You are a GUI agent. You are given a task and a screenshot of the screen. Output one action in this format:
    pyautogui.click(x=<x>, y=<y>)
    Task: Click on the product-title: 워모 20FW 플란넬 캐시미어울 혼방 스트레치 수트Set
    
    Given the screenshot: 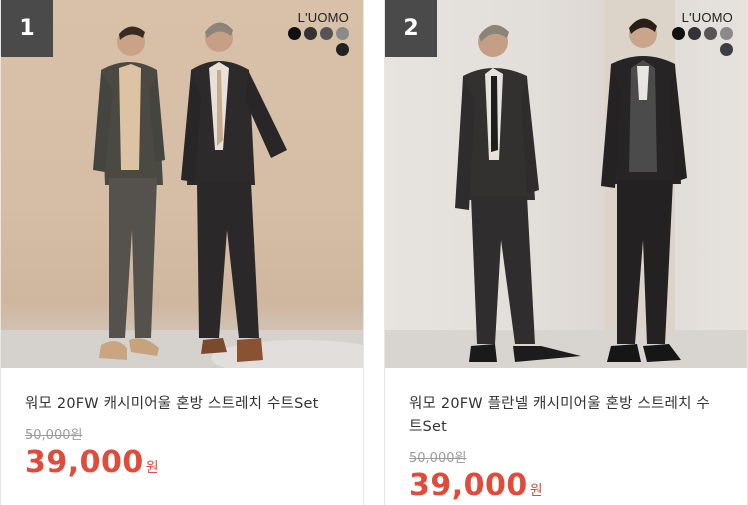 What is the action you would take?
    pyautogui.click(x=563, y=416)
    